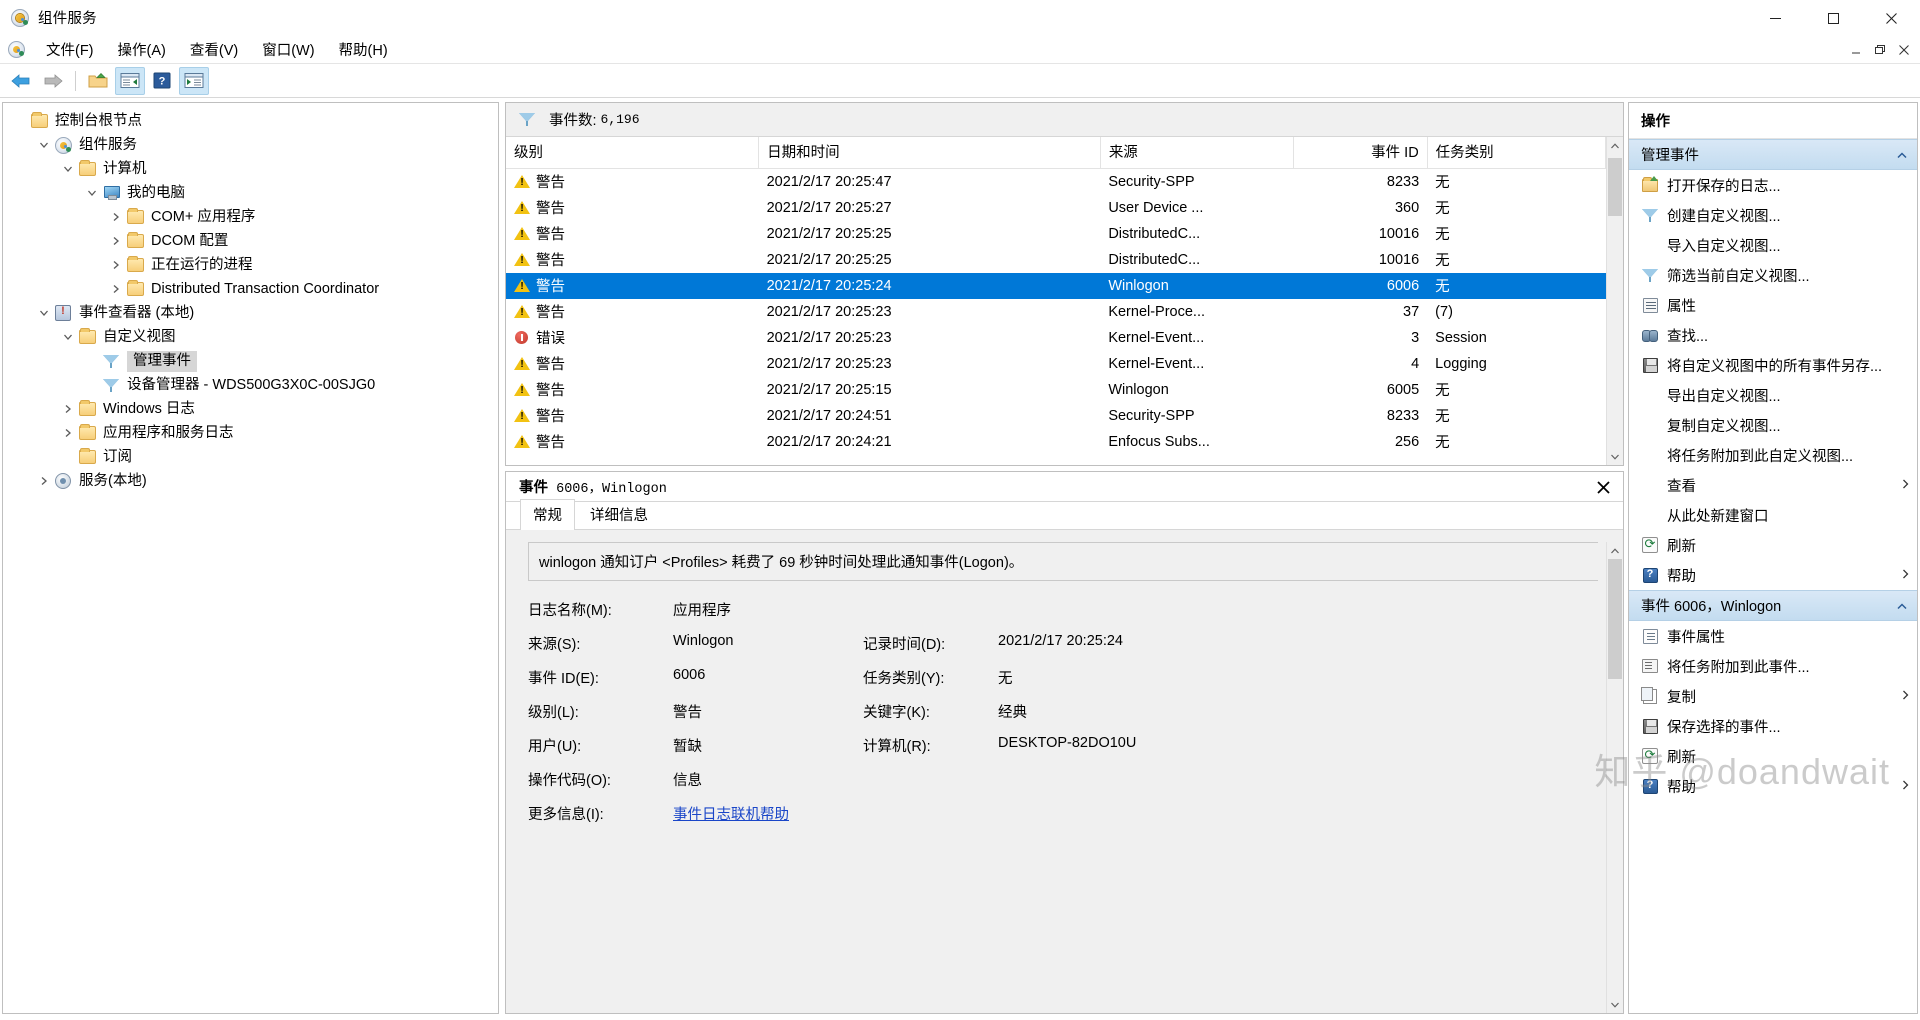  Describe the element at coordinates (1615, 456) in the screenshot. I see `scroll-down-icon` at that location.